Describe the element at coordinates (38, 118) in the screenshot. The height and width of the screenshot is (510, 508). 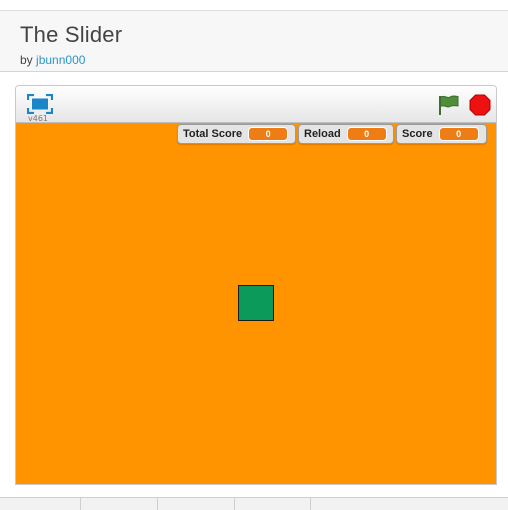
I see `version-label: v461` at that location.